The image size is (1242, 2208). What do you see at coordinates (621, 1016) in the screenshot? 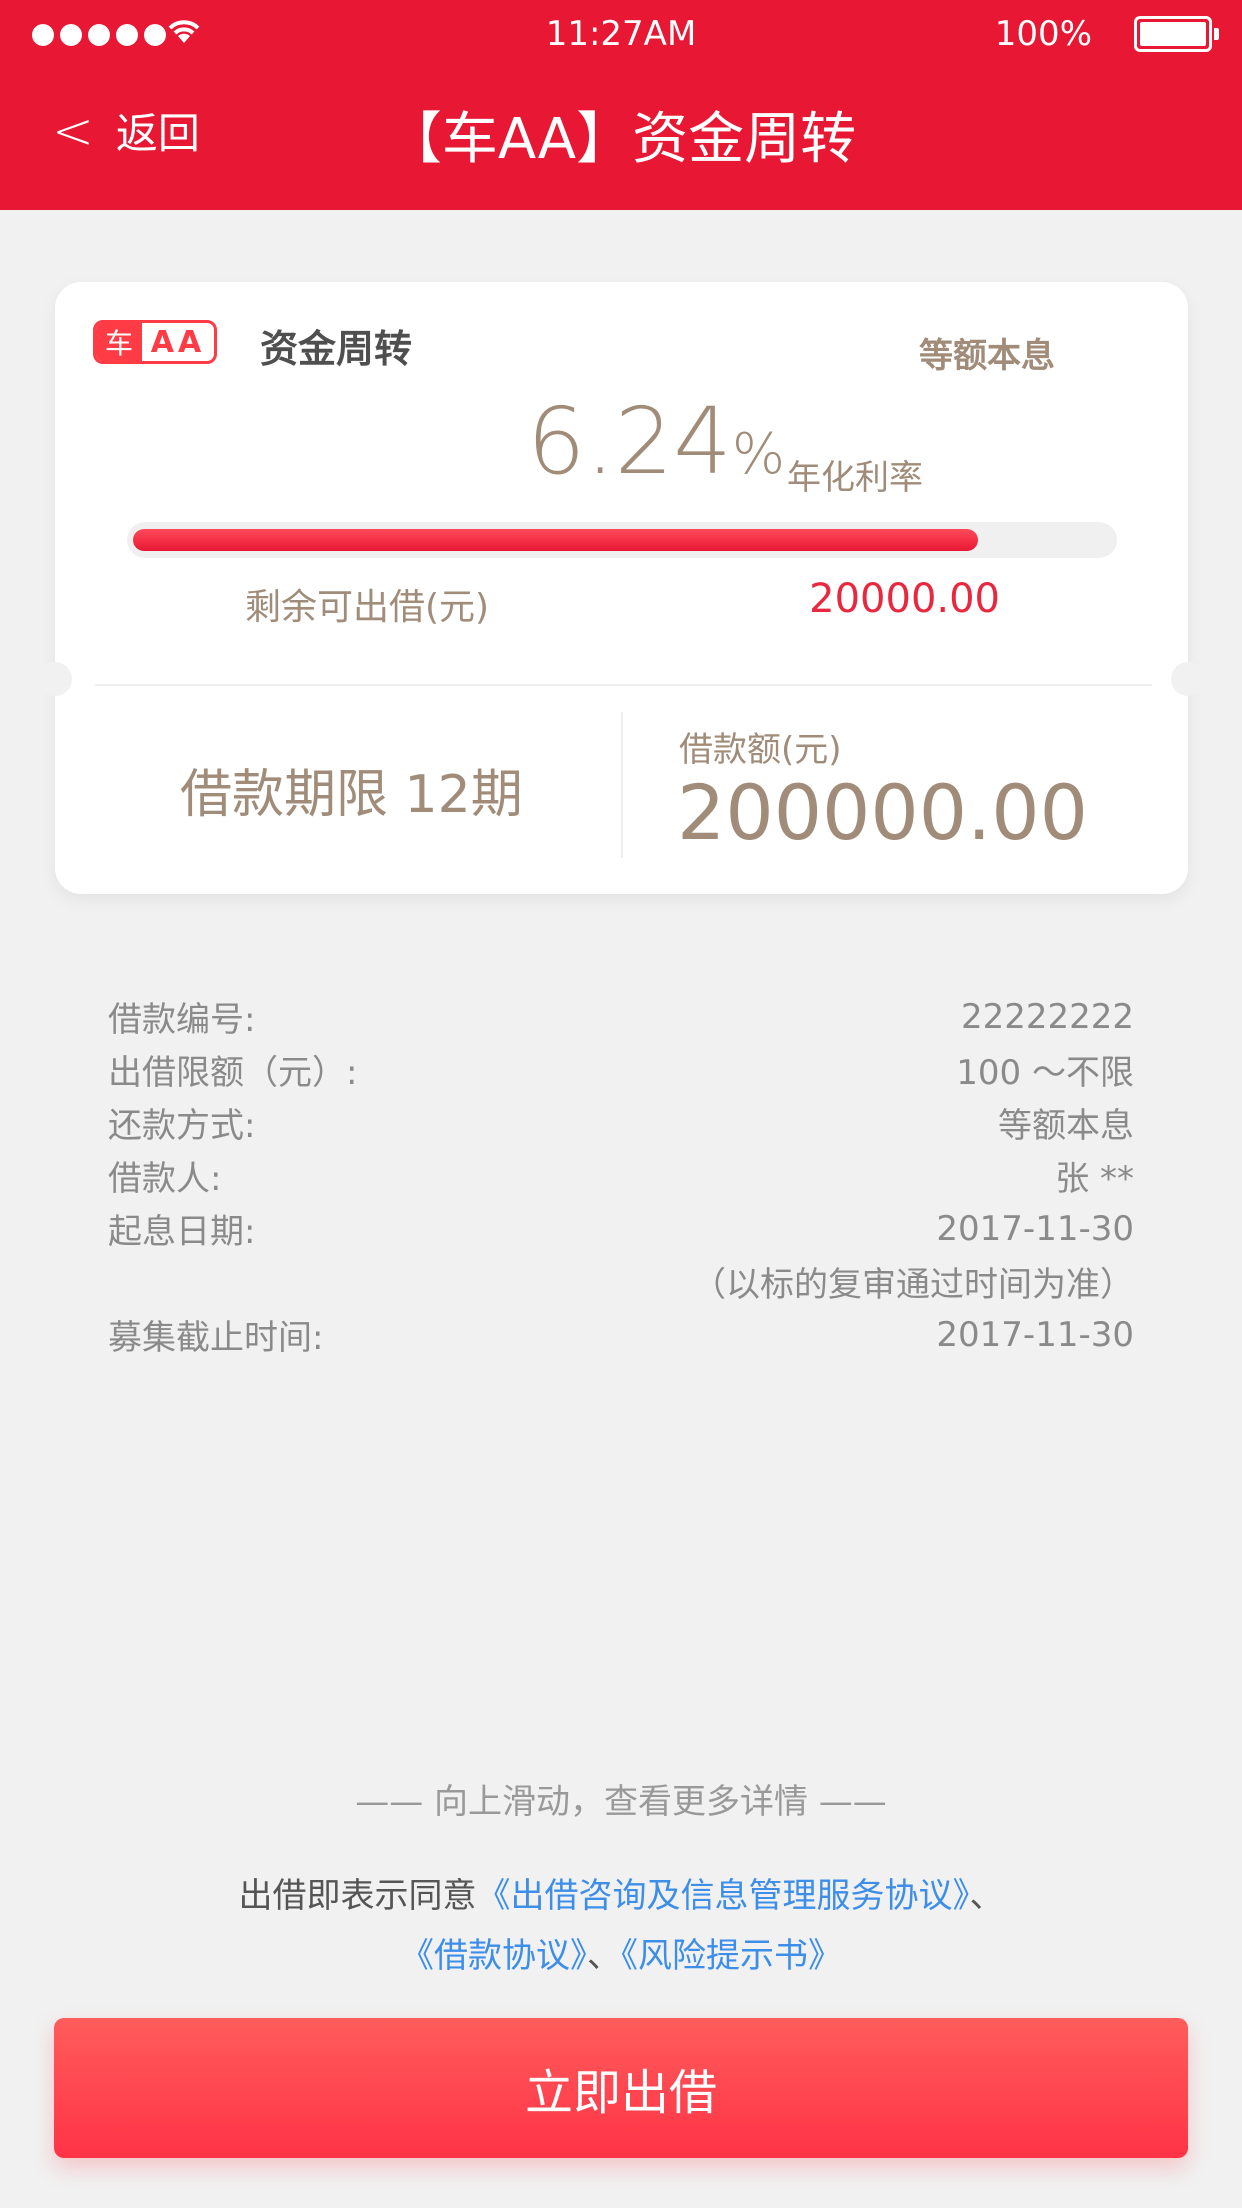
I see `detail-row: 借款编号: 22222222` at bounding box center [621, 1016].